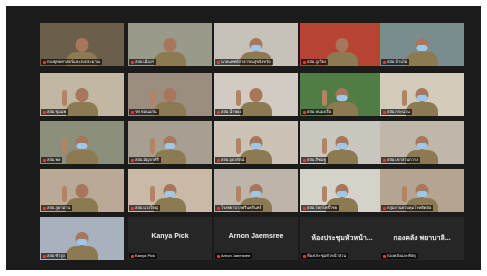  What do you see at coordinates (319, 111) in the screenshot?
I see `participant-name: สสอ.หนองเรือ` at bounding box center [319, 111].